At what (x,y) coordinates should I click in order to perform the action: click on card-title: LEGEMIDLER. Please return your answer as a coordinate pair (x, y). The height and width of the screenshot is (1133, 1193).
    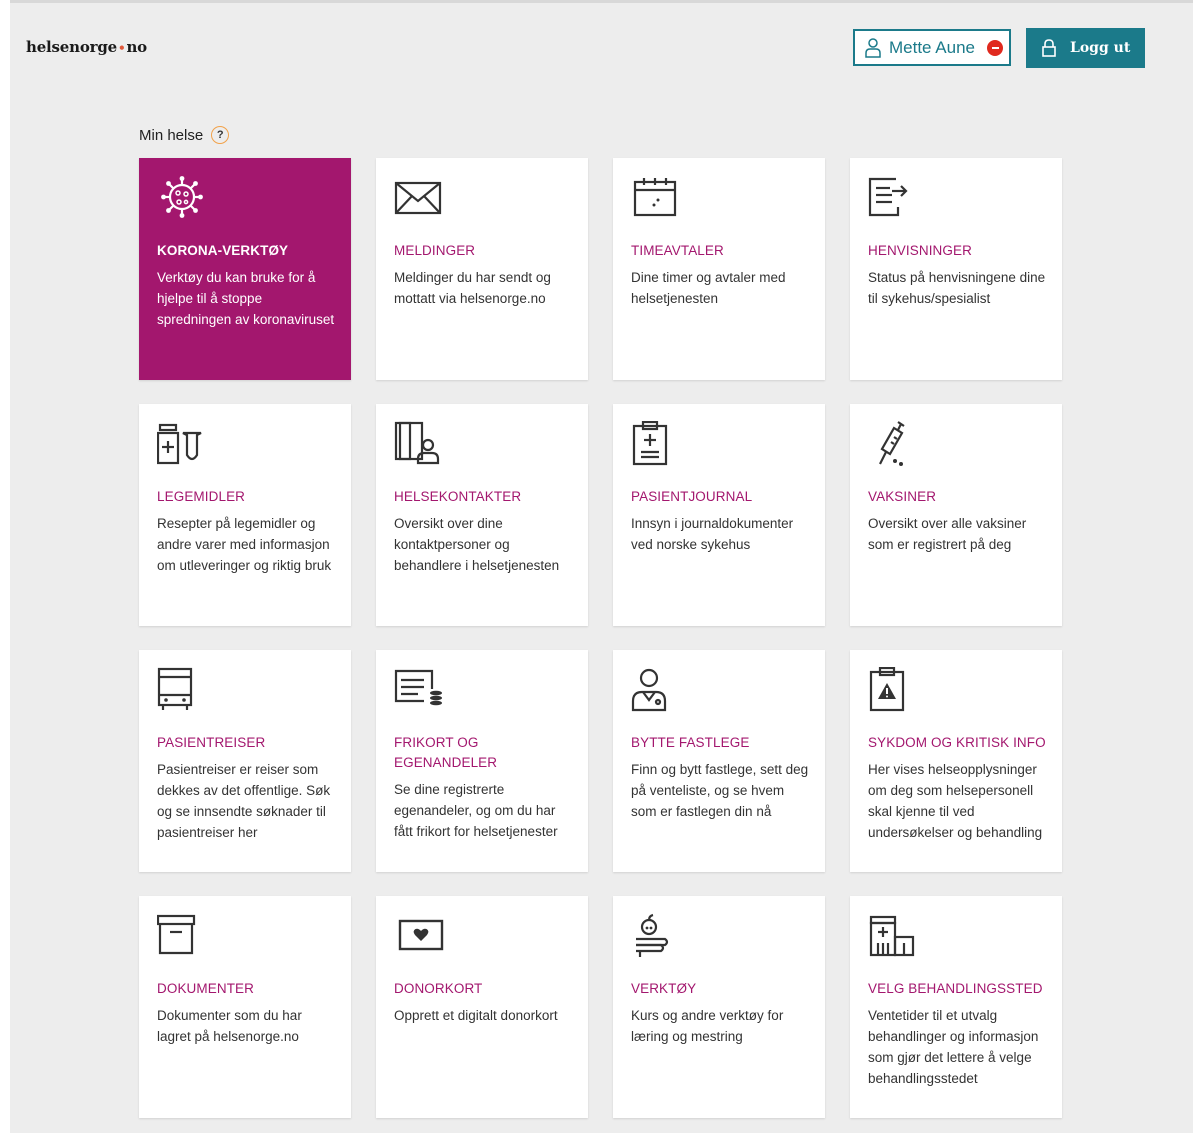
    Looking at the image, I should click on (201, 496).